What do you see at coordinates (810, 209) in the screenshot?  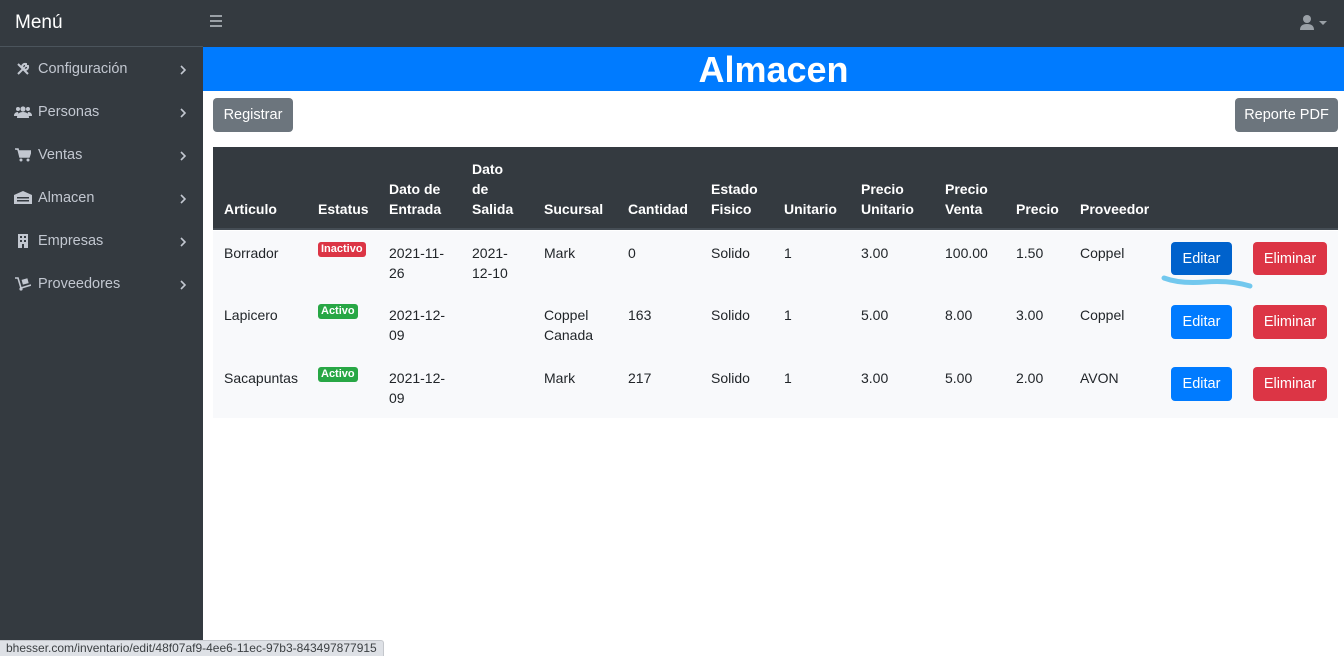 I see `column-header: Unitario` at bounding box center [810, 209].